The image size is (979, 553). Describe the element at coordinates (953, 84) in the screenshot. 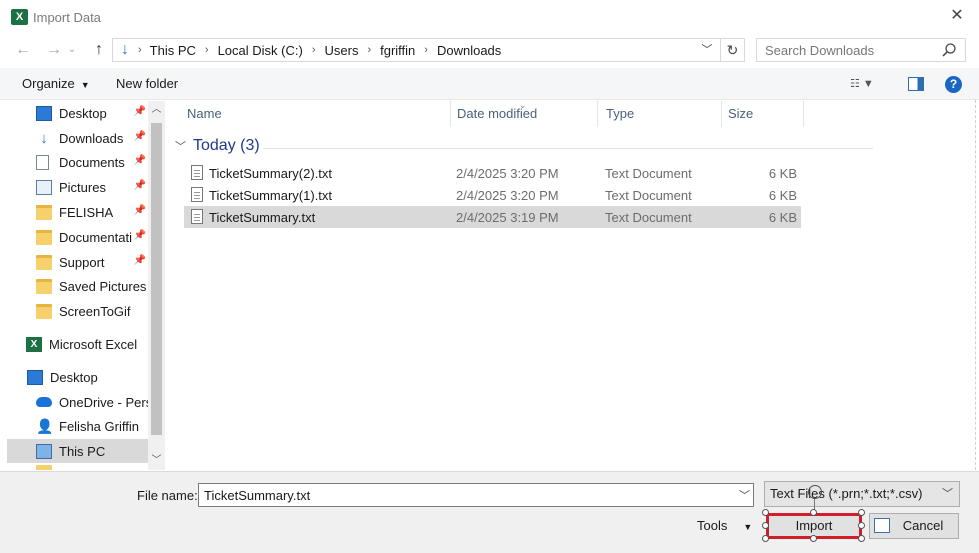

I see `help-icon: ?` at that location.